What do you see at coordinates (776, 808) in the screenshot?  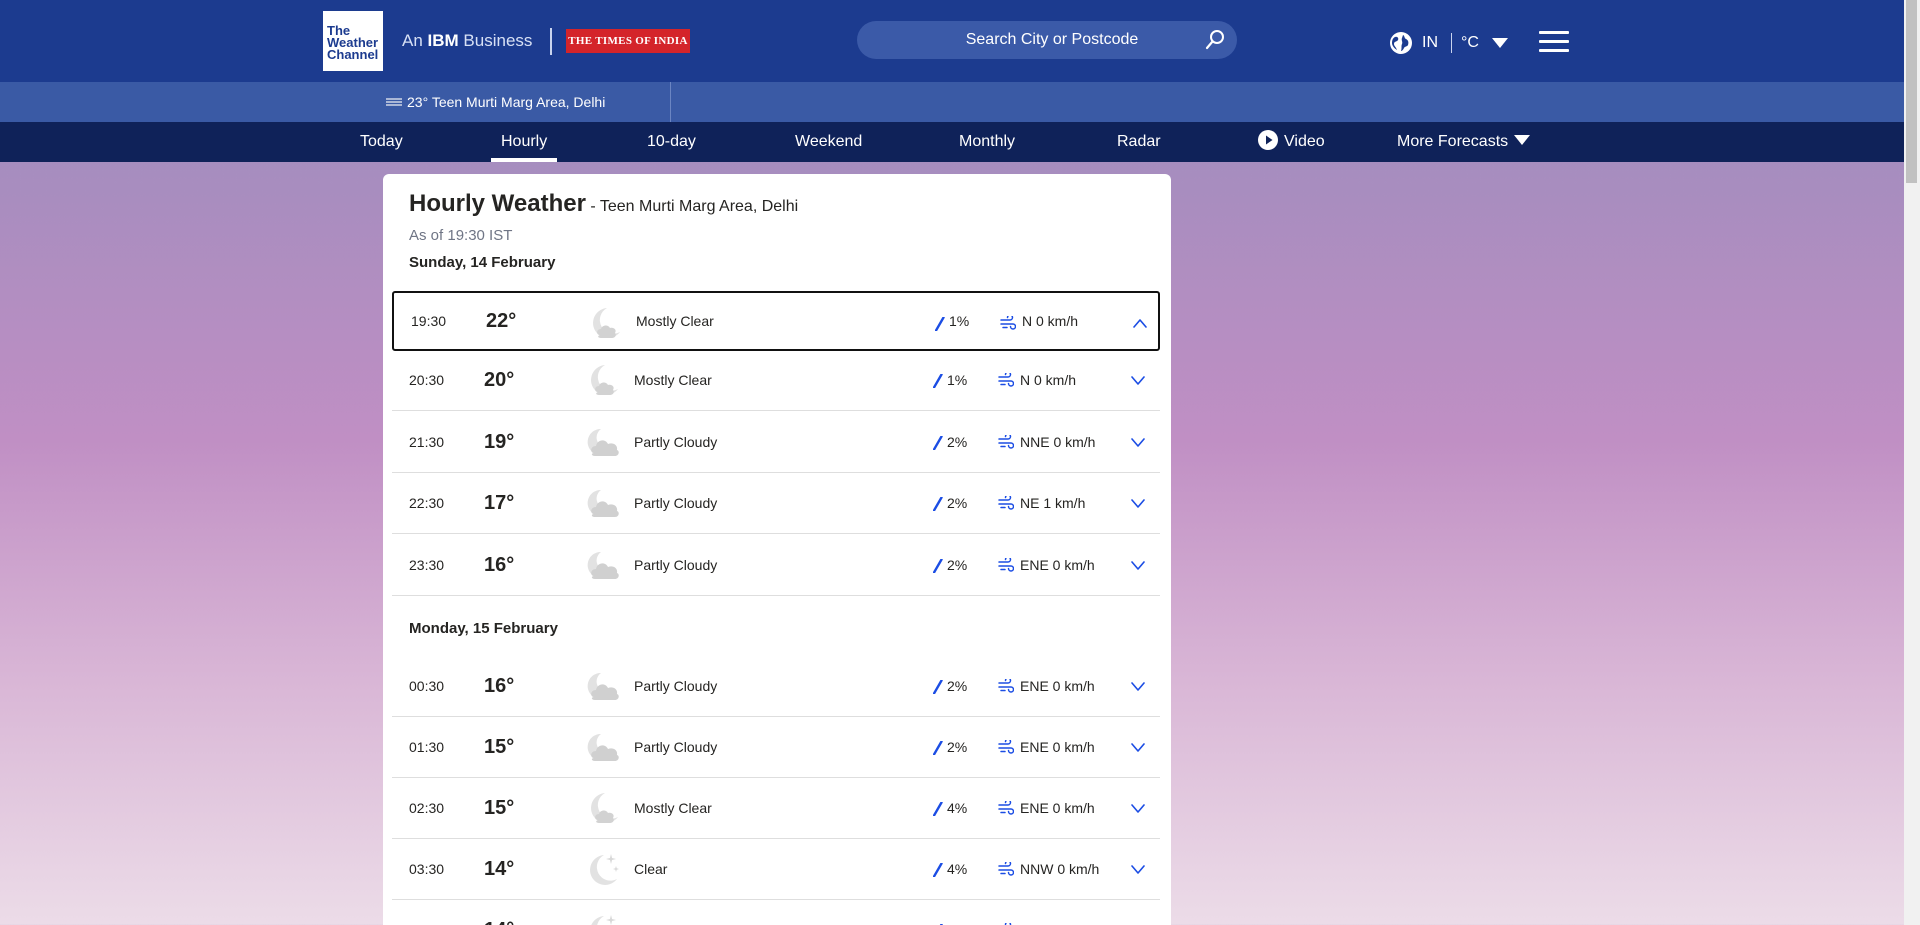 I see `hourly-row: 02:30 15° Mostly Clear 4% ENE 0 km/h` at bounding box center [776, 808].